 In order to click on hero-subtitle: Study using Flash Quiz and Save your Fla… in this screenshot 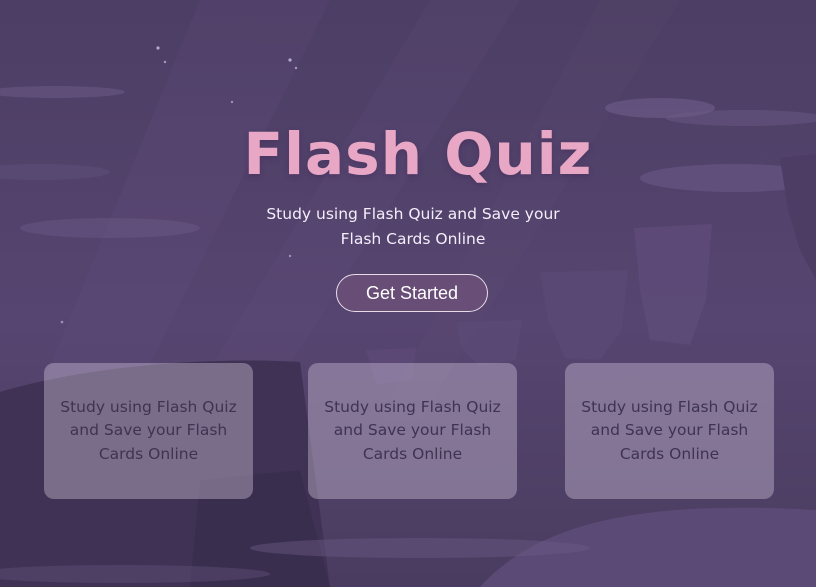, I will do `click(413, 226)`.